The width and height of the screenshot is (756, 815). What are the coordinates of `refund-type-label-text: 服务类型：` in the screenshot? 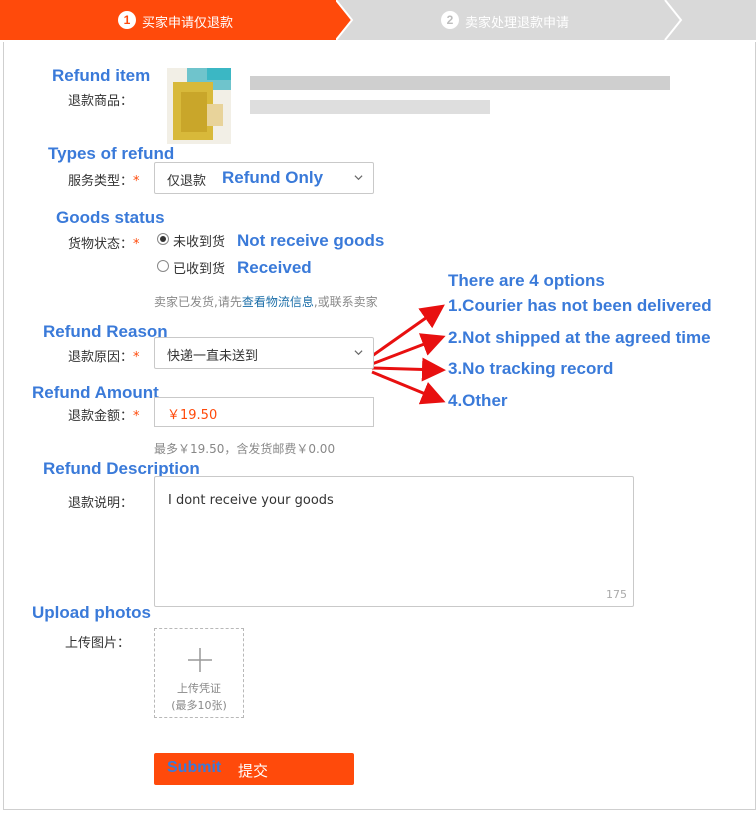 It's located at (101, 181).